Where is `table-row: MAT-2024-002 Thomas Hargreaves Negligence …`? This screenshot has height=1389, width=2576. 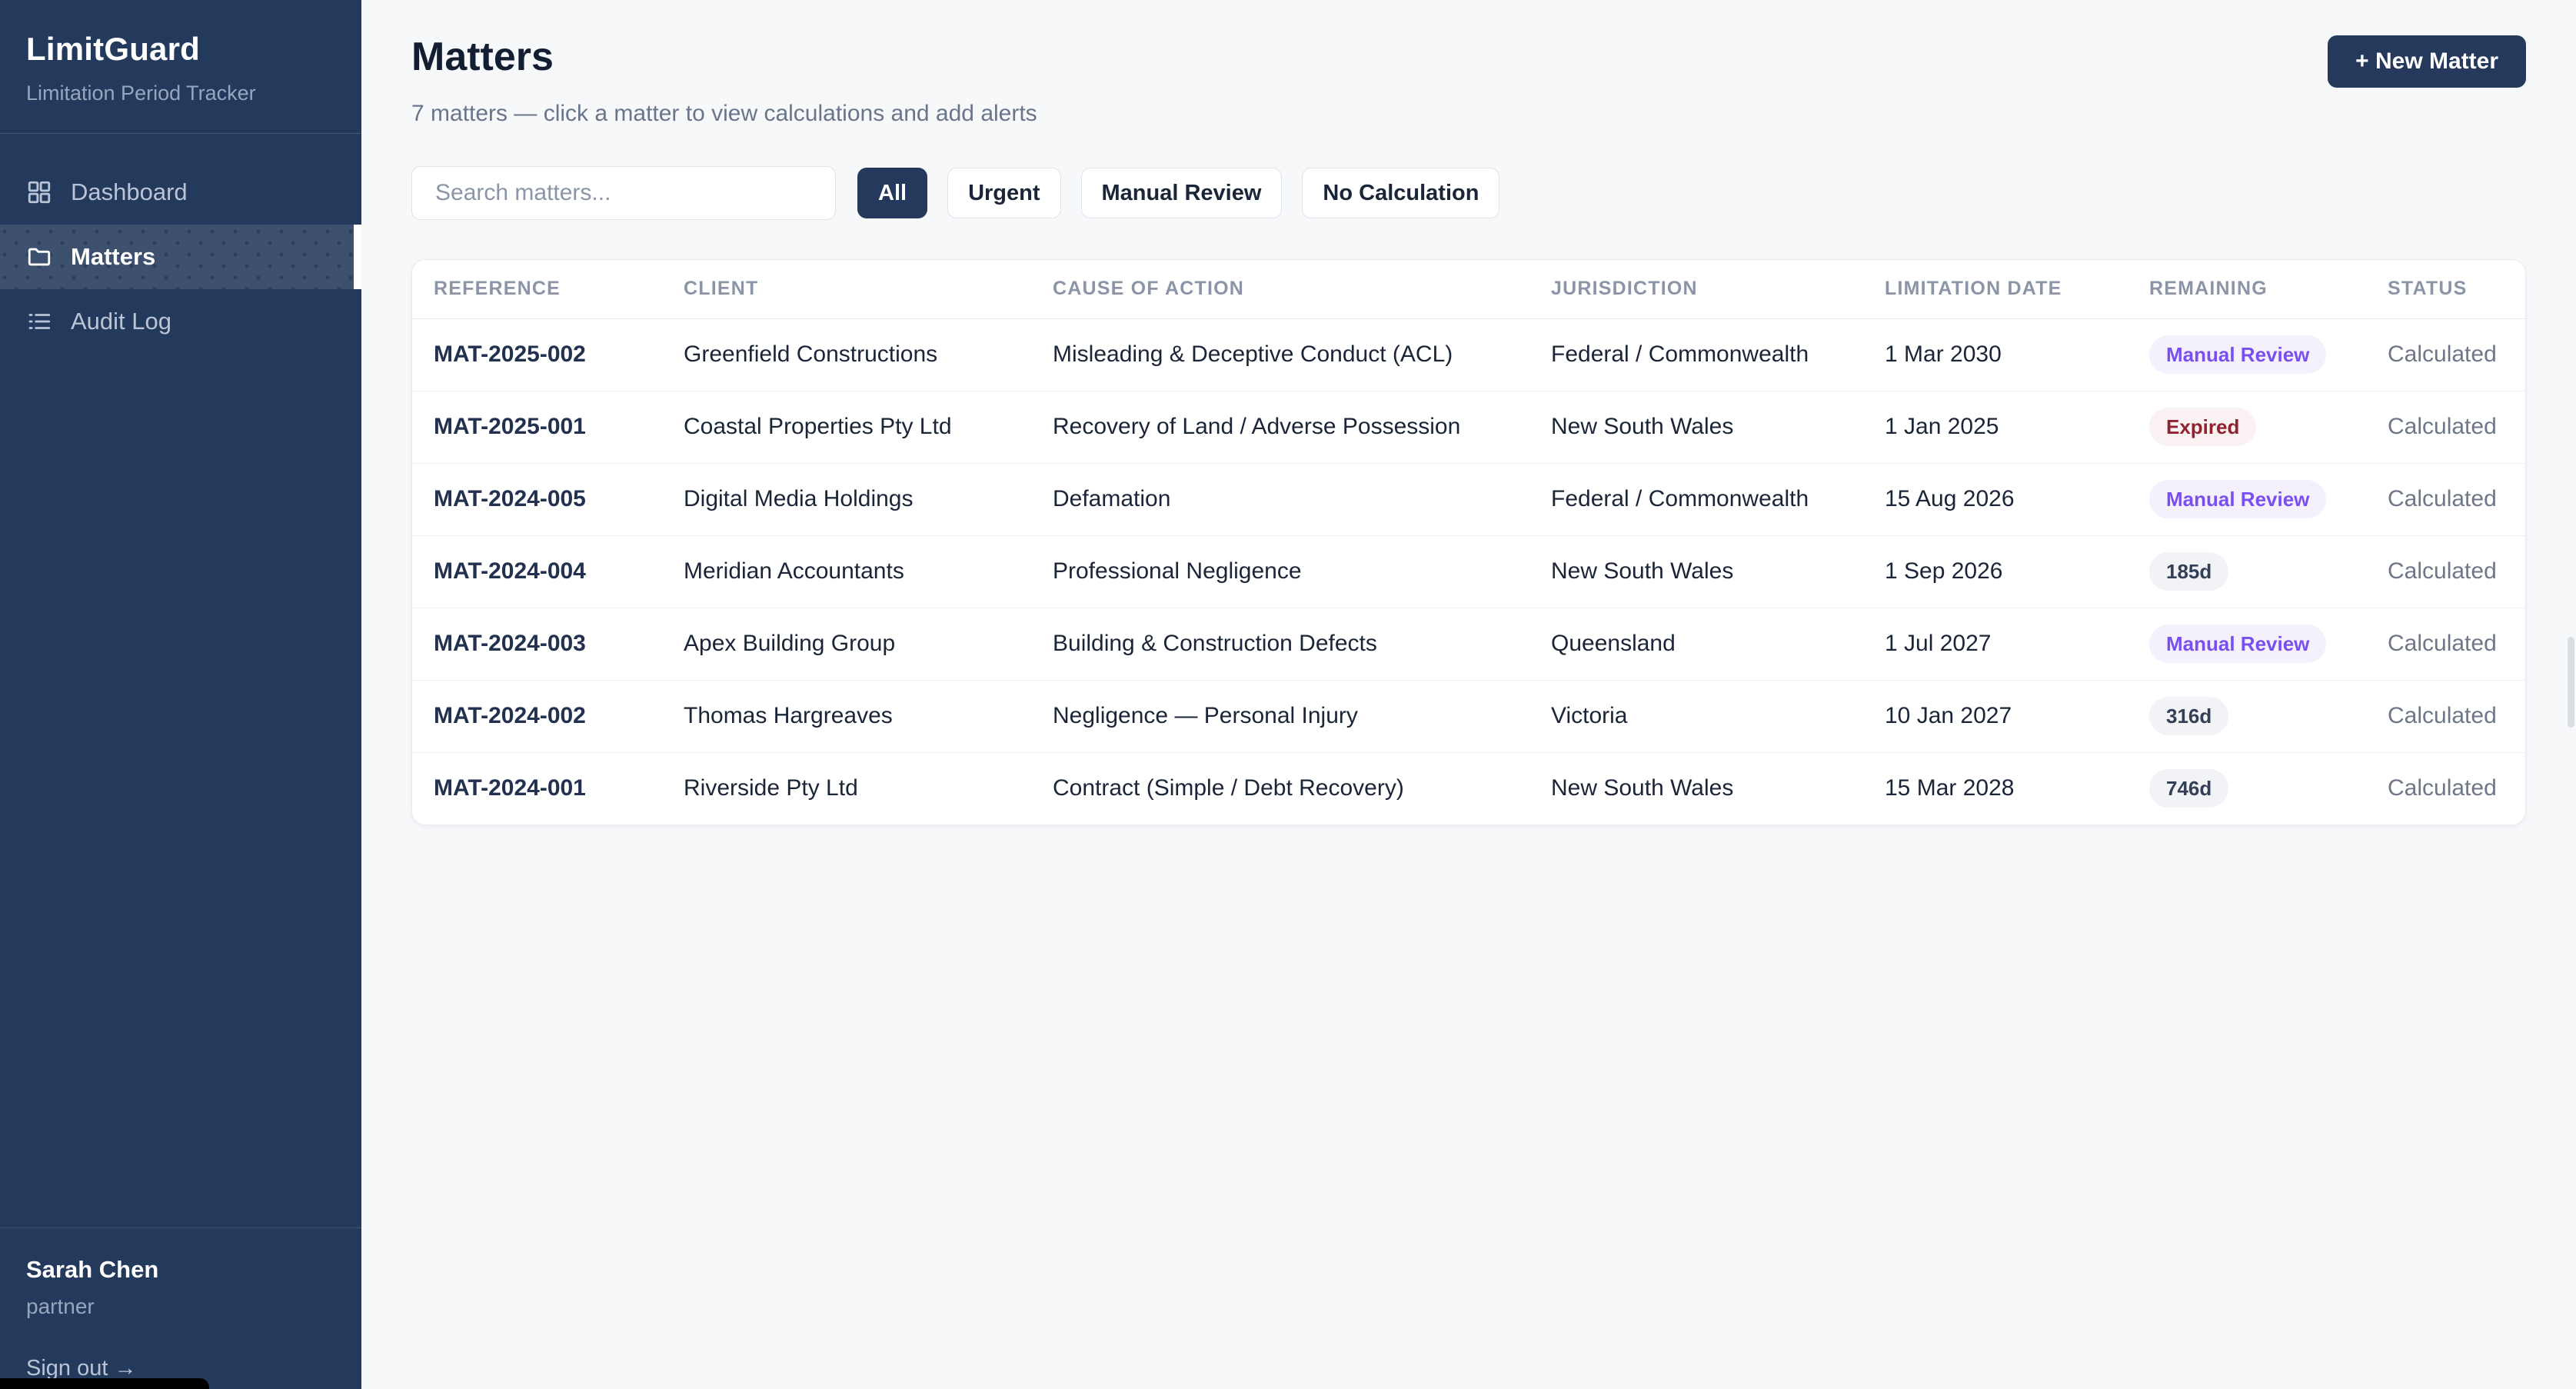
table-row: MAT-2024-002 Thomas Hargreaves Negligence … is located at coordinates (1468, 717).